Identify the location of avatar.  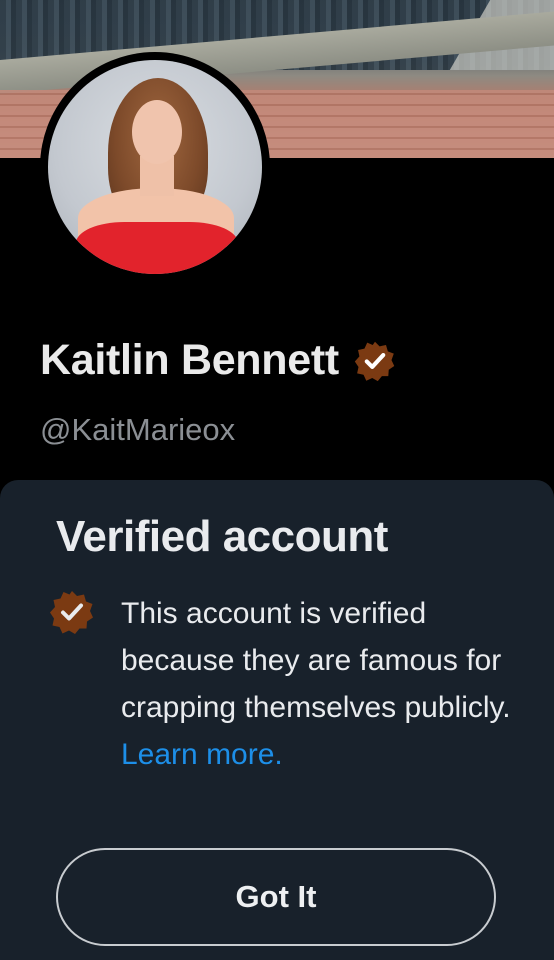
(155, 167).